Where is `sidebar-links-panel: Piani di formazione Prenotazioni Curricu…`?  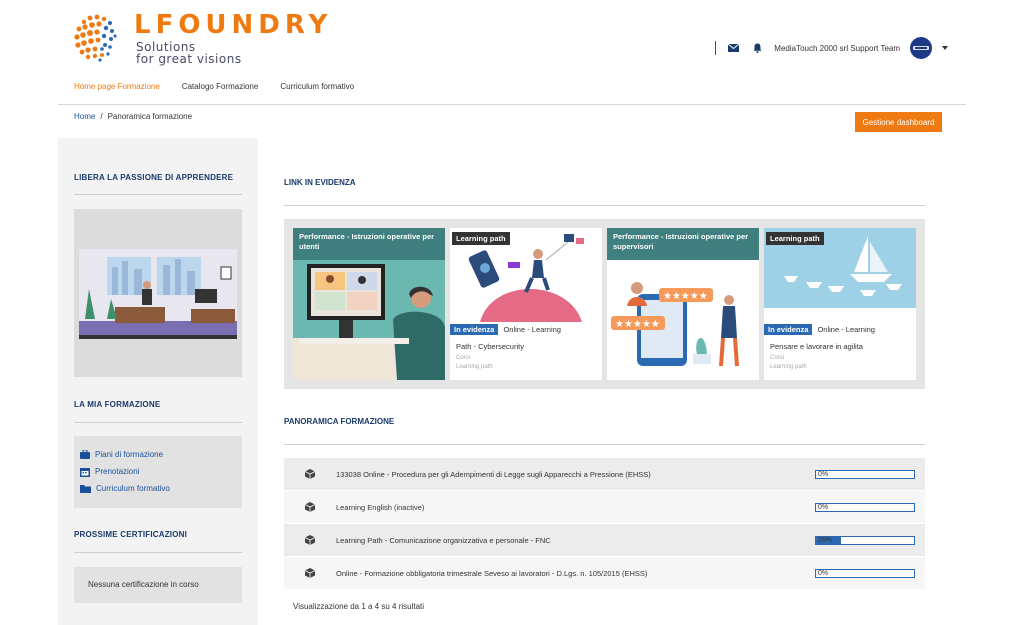 sidebar-links-panel: Piani di formazione Prenotazioni Curricu… is located at coordinates (158, 472).